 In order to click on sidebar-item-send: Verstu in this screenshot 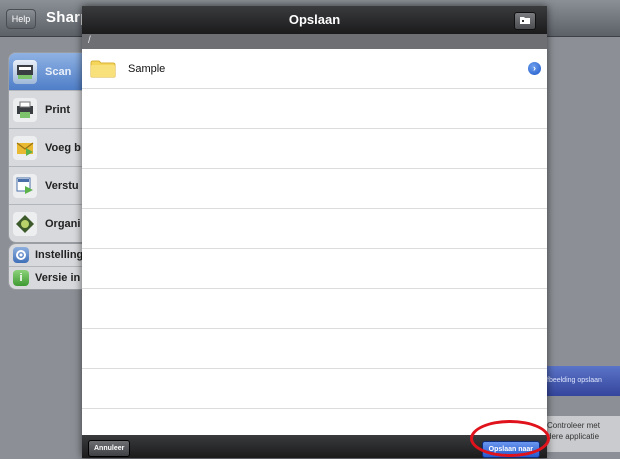, I will do `click(46, 186)`.